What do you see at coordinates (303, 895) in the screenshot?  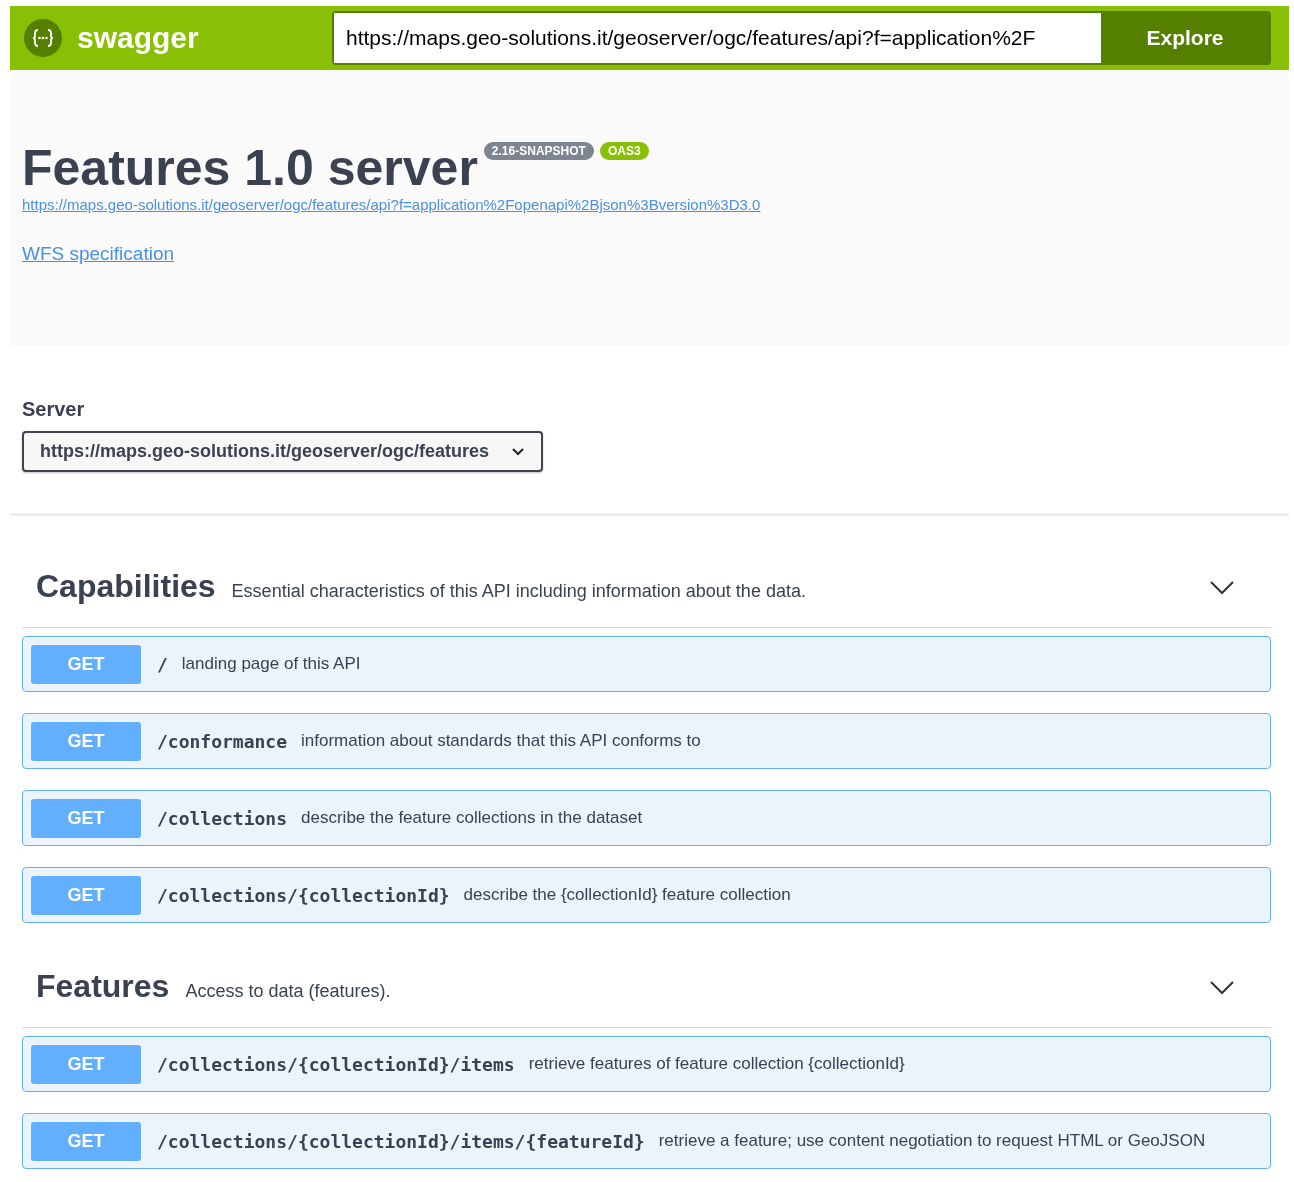 I see `endpoint-path: /collections/{collectionId}` at bounding box center [303, 895].